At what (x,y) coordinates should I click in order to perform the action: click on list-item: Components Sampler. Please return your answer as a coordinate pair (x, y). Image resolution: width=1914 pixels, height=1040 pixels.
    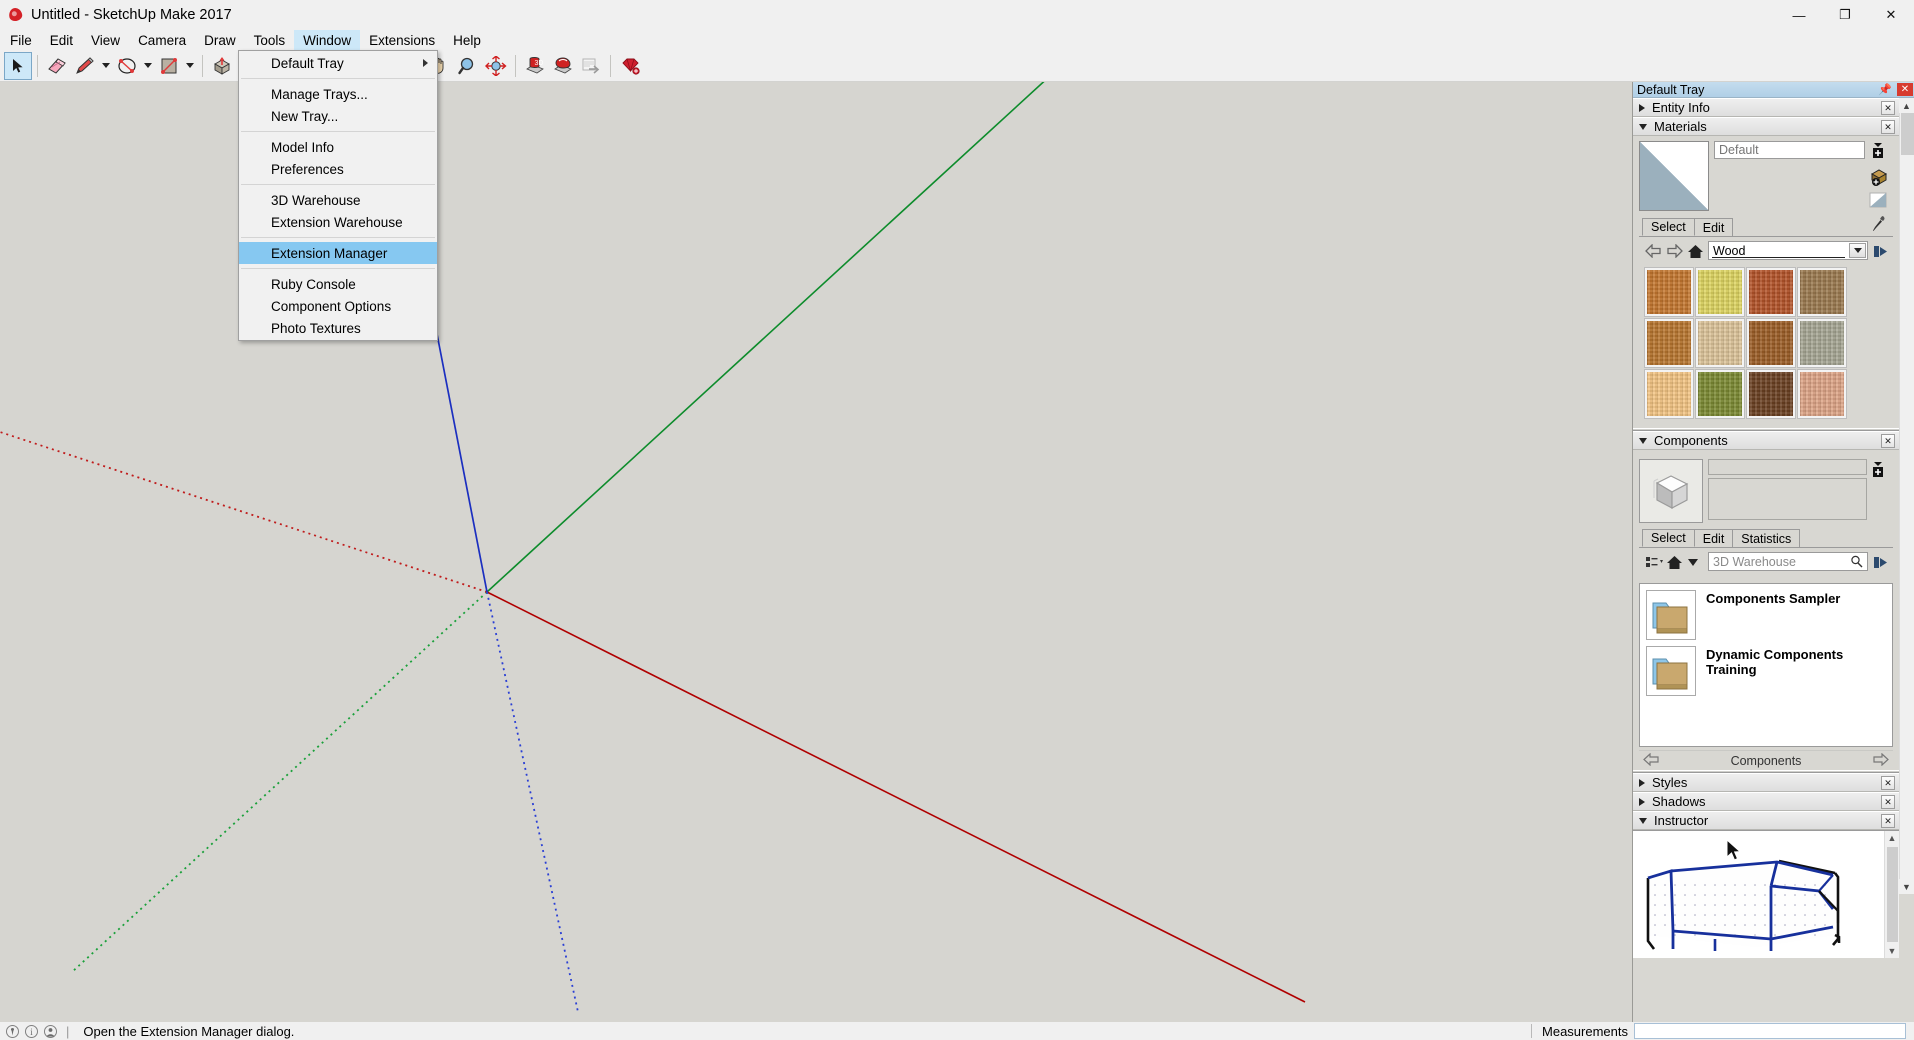
    Looking at the image, I should click on (1766, 612).